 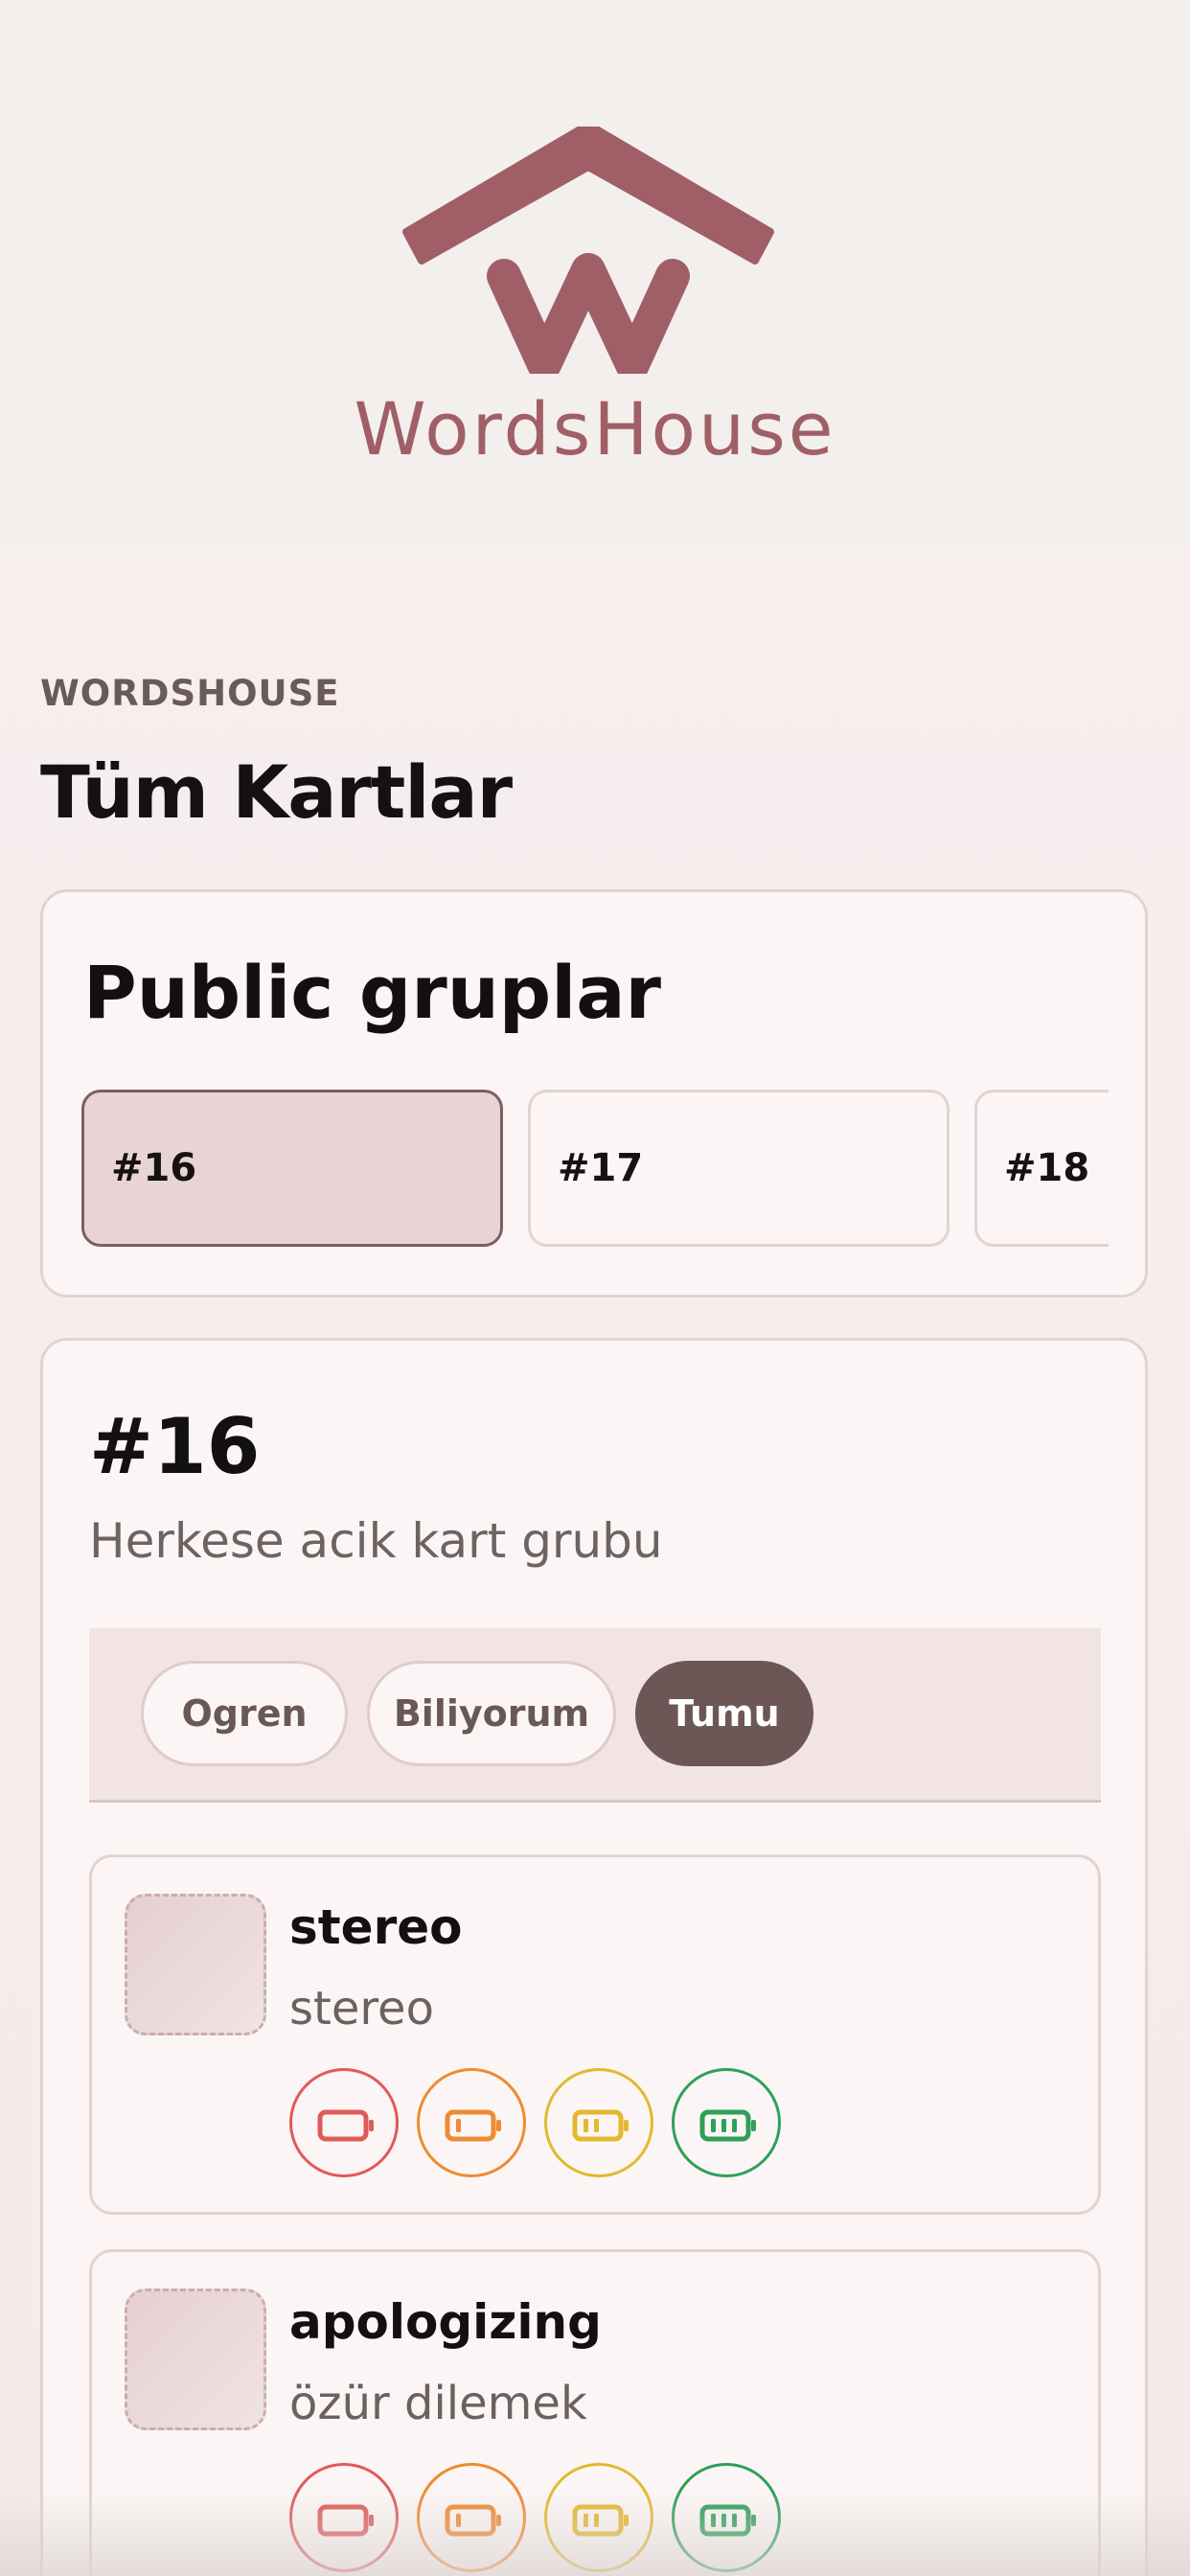 I want to click on battery-low-icon, so click(x=473, y=2125).